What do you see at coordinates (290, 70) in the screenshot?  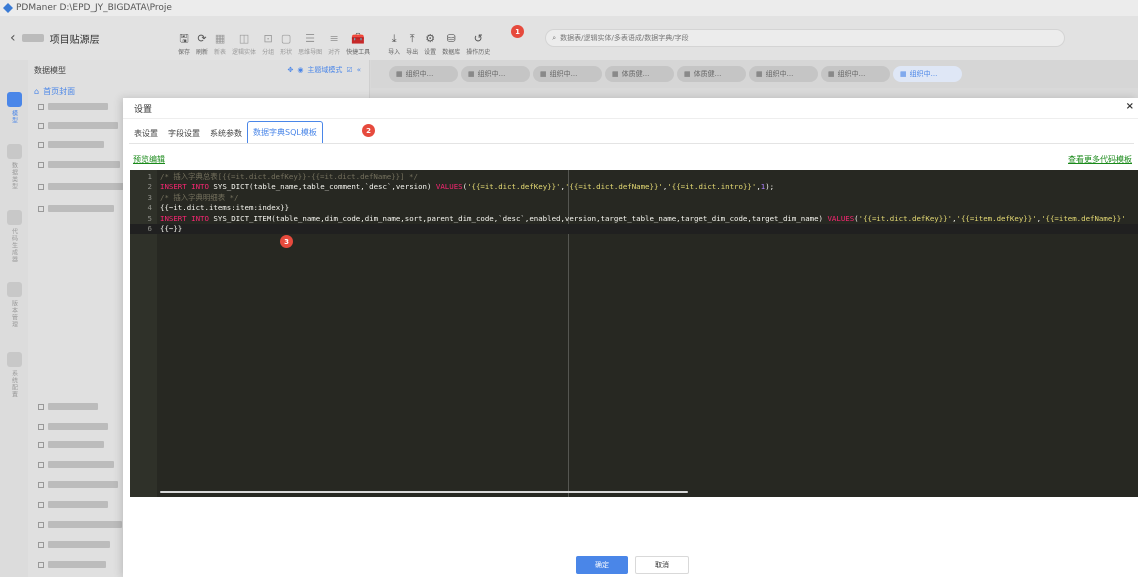 I see `target-icon: ✥` at bounding box center [290, 70].